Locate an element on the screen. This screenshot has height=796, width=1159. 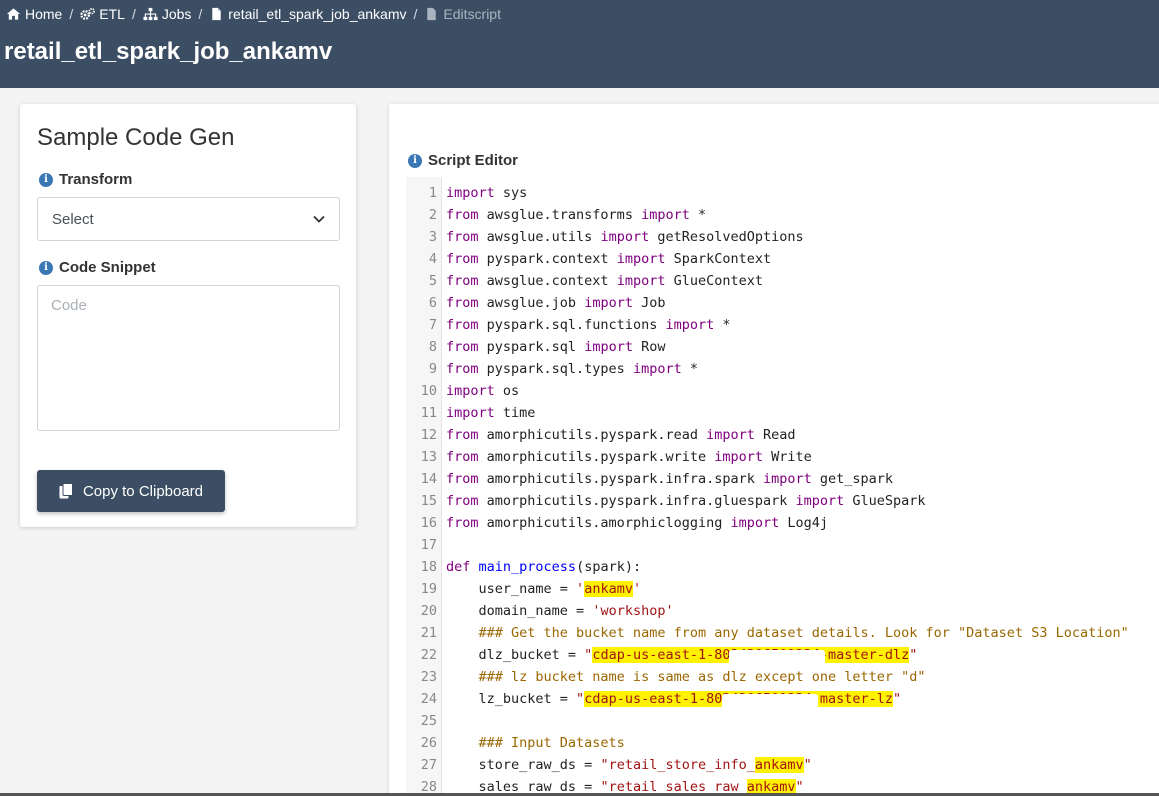
code-line: 7 from pyspark.sql.functions import * is located at coordinates (782, 325).